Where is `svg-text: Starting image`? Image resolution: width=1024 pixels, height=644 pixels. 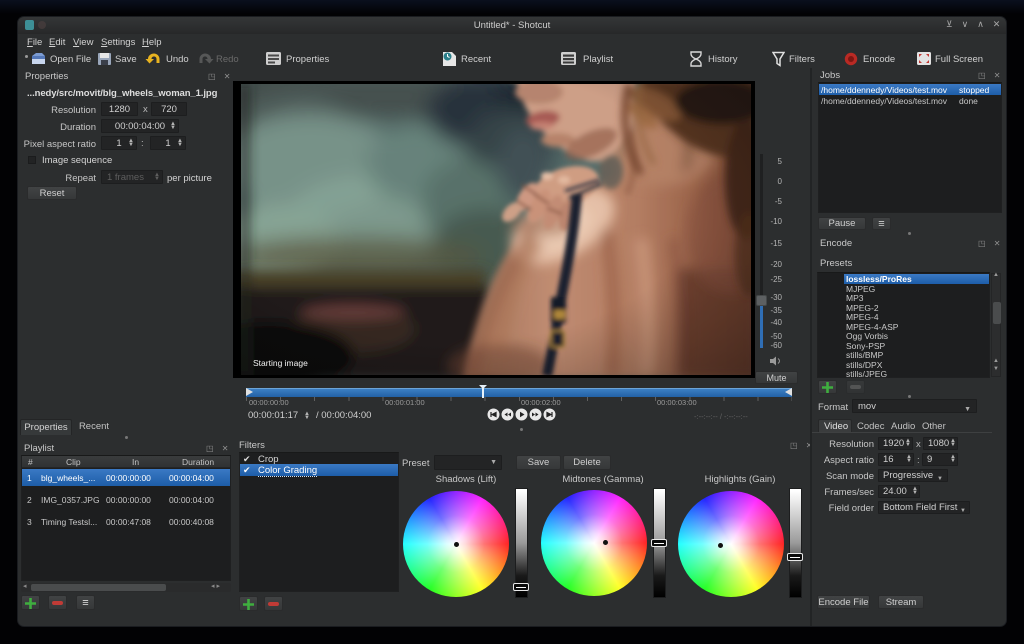 svg-text: Starting image is located at coordinates (280, 363).